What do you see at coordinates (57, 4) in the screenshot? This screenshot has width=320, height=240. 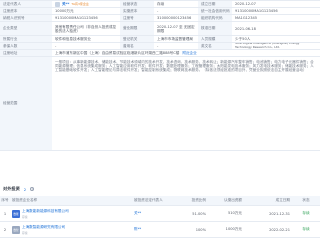 I see `avatar` at bounding box center [57, 4].